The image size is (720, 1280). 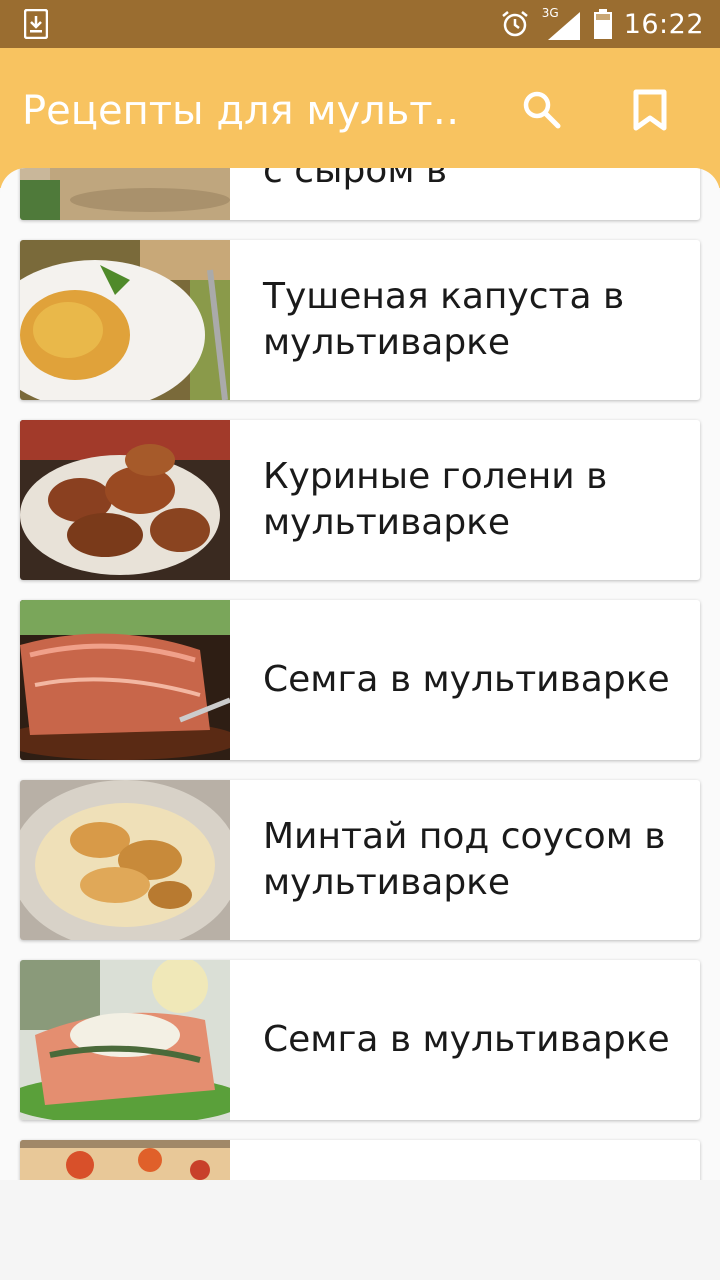 I want to click on recipe-card: Тушеная капуста в мультиварке, so click(x=360, y=320).